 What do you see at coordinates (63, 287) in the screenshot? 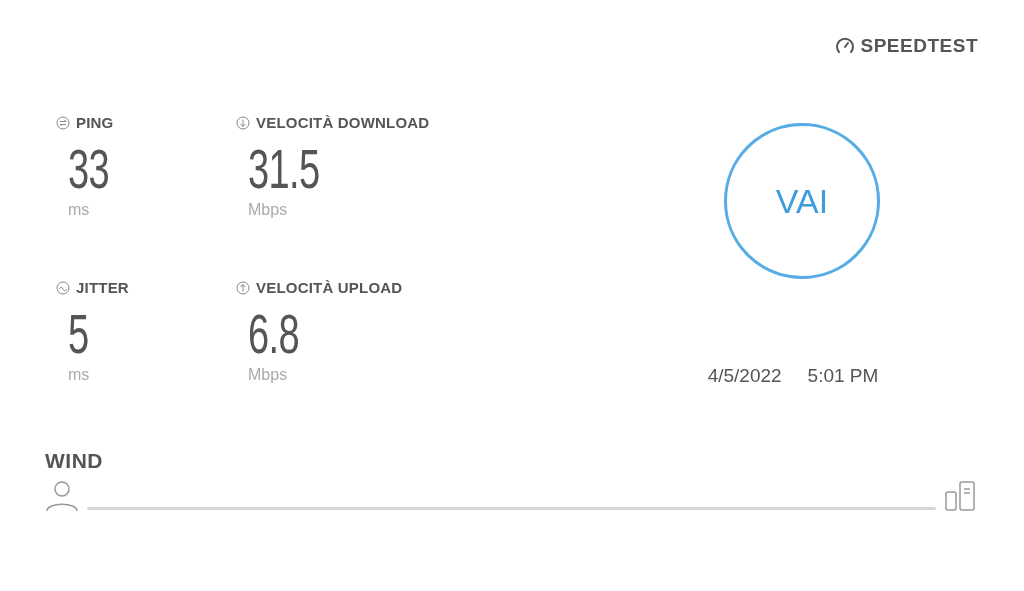
I see `wave-icon` at bounding box center [63, 287].